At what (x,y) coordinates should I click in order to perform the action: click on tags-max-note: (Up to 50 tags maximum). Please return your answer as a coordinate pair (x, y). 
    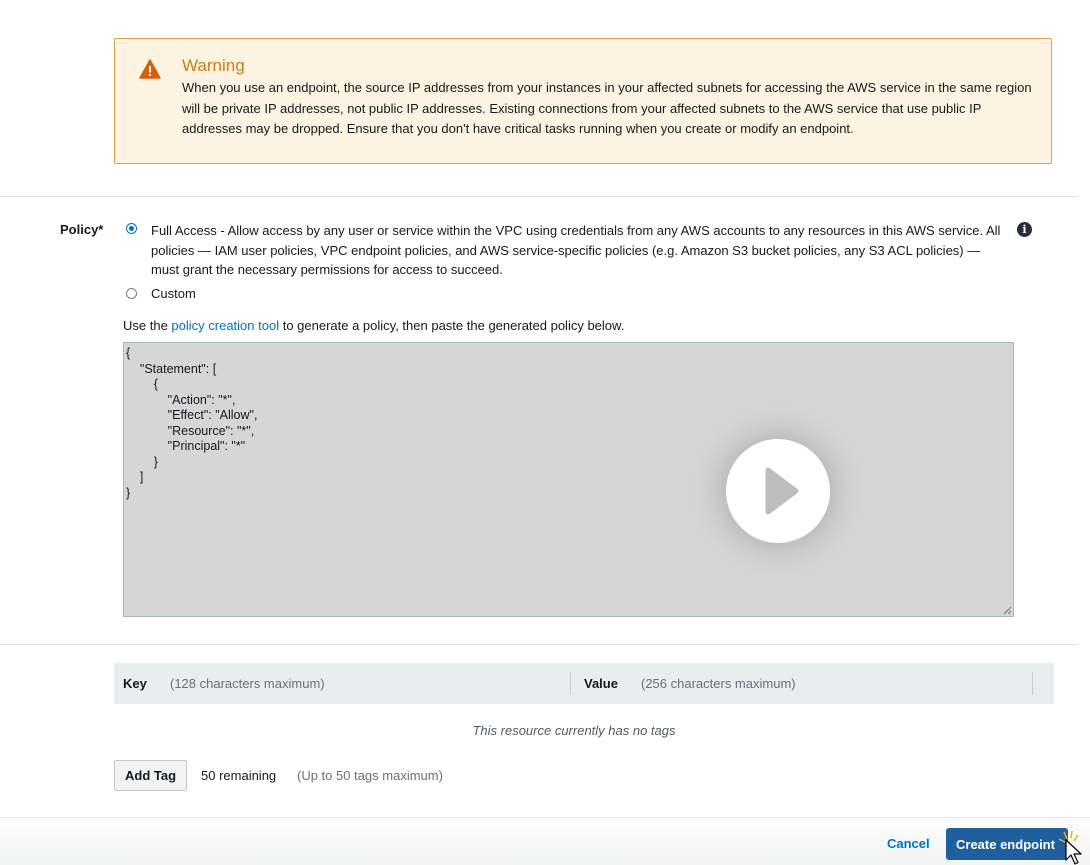
    Looking at the image, I should click on (370, 775).